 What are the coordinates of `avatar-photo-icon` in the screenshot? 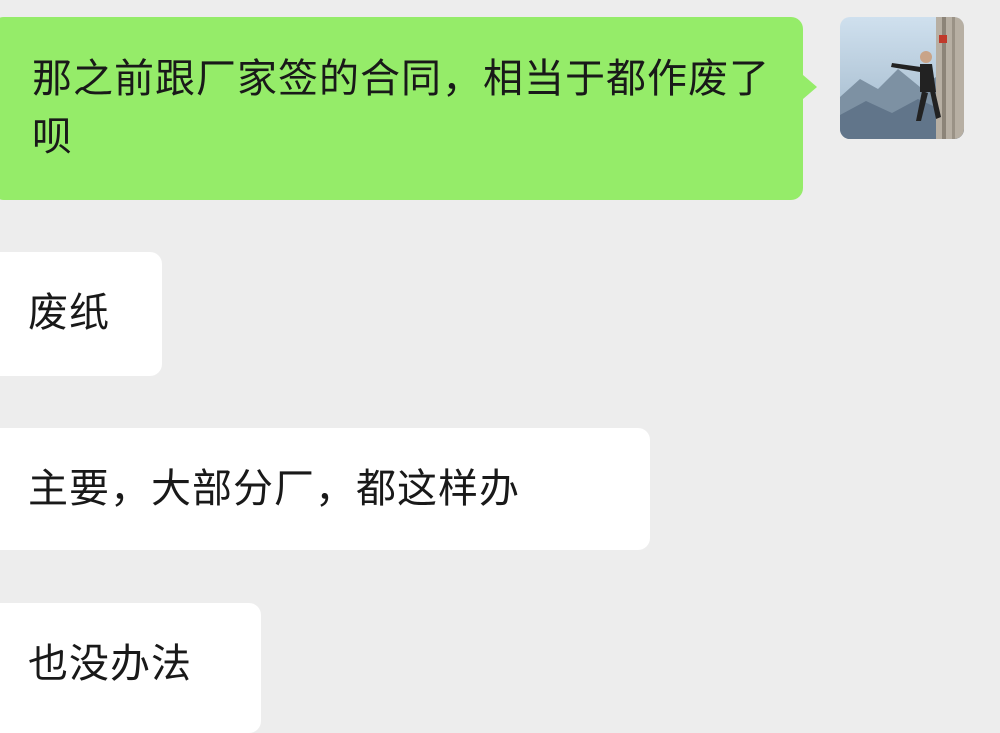 It's located at (902, 78).